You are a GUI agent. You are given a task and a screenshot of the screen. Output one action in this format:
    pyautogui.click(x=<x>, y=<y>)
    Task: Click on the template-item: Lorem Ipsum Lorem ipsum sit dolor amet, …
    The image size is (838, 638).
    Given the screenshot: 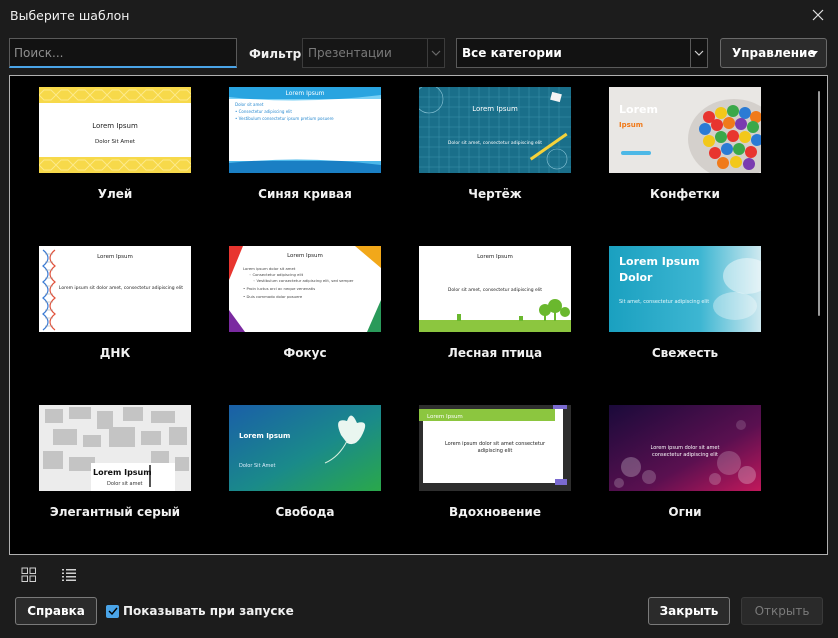 What is the action you would take?
    pyautogui.click(x=115, y=303)
    